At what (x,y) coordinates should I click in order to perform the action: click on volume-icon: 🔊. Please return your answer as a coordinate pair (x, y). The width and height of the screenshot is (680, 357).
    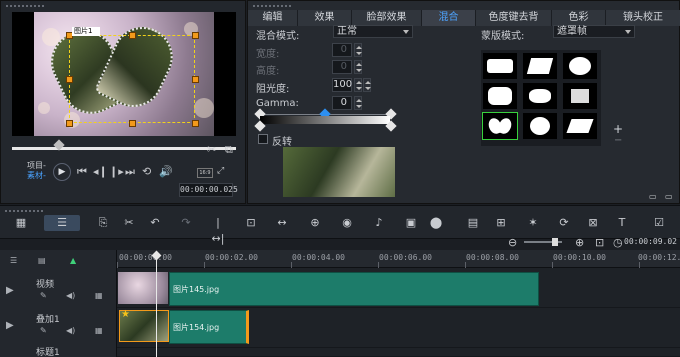
    Looking at the image, I should click on (166, 171).